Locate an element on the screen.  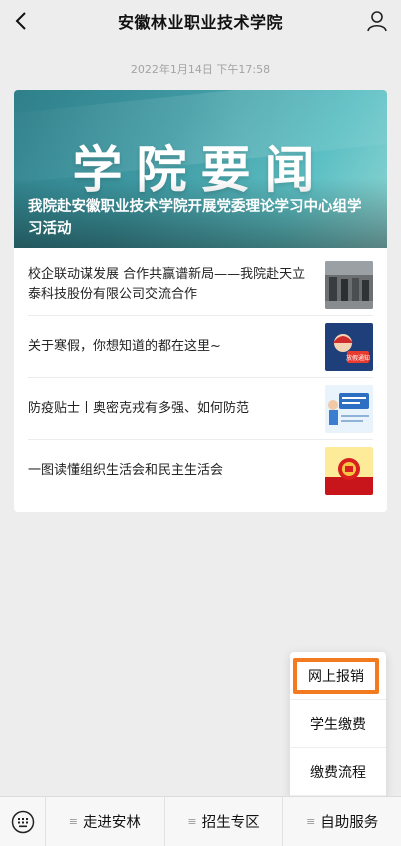
cover-headline: 我院赴安徽职业技术学院开展党委理论学习中心组学习活动 is located at coordinates (201, 218).